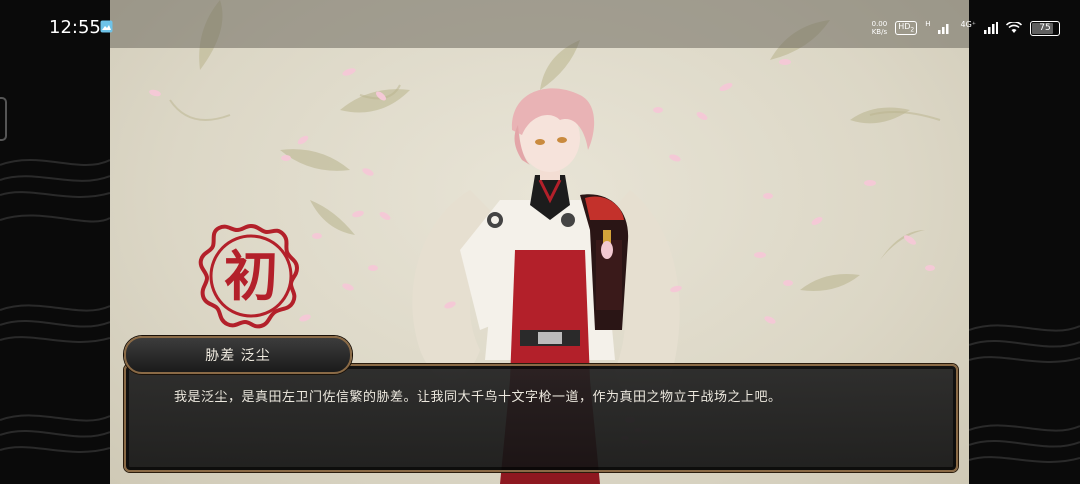 Image resolution: width=1080 pixels, height=484 pixels. Describe the element at coordinates (879, 24) in the screenshot. I see `net-speed-value: 0.00` at that location.